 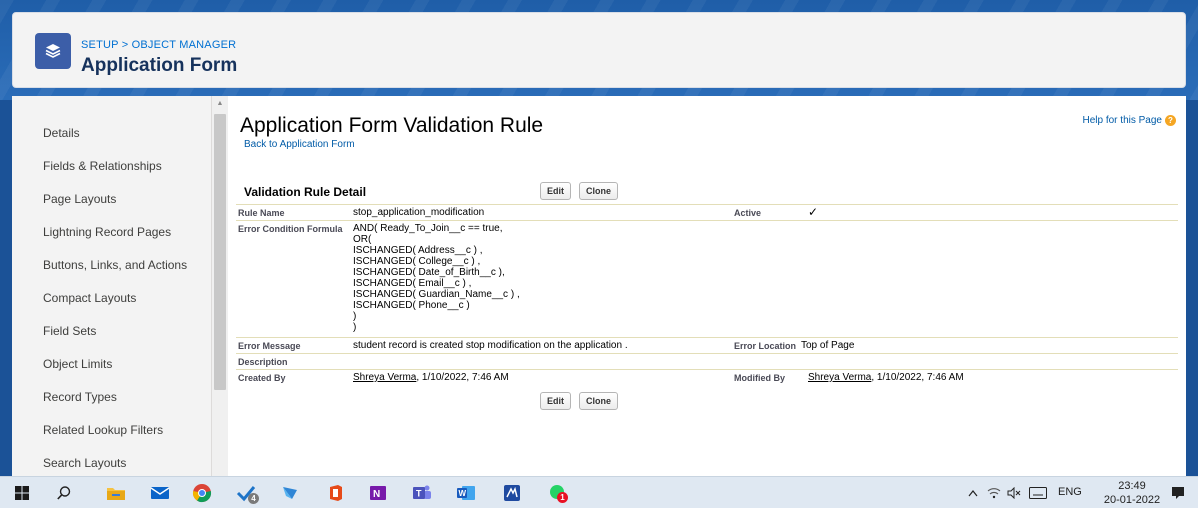 What do you see at coordinates (290, 229) in the screenshot?
I see `formula-label: Error Condition Formula` at bounding box center [290, 229].